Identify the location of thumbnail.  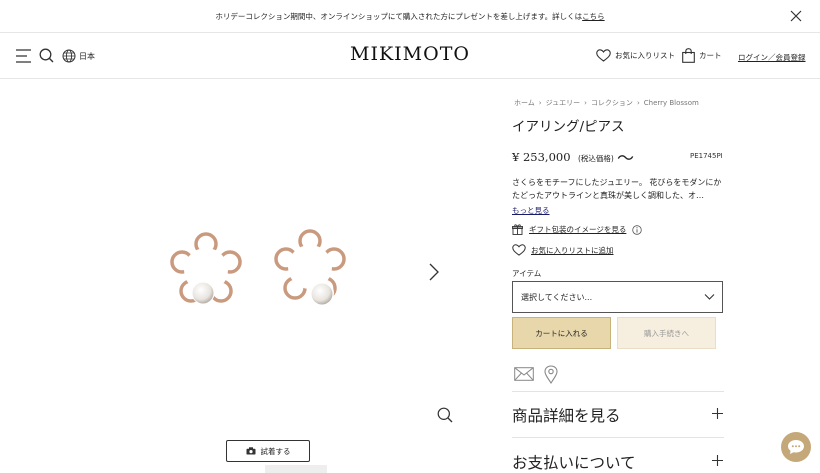
(296, 469).